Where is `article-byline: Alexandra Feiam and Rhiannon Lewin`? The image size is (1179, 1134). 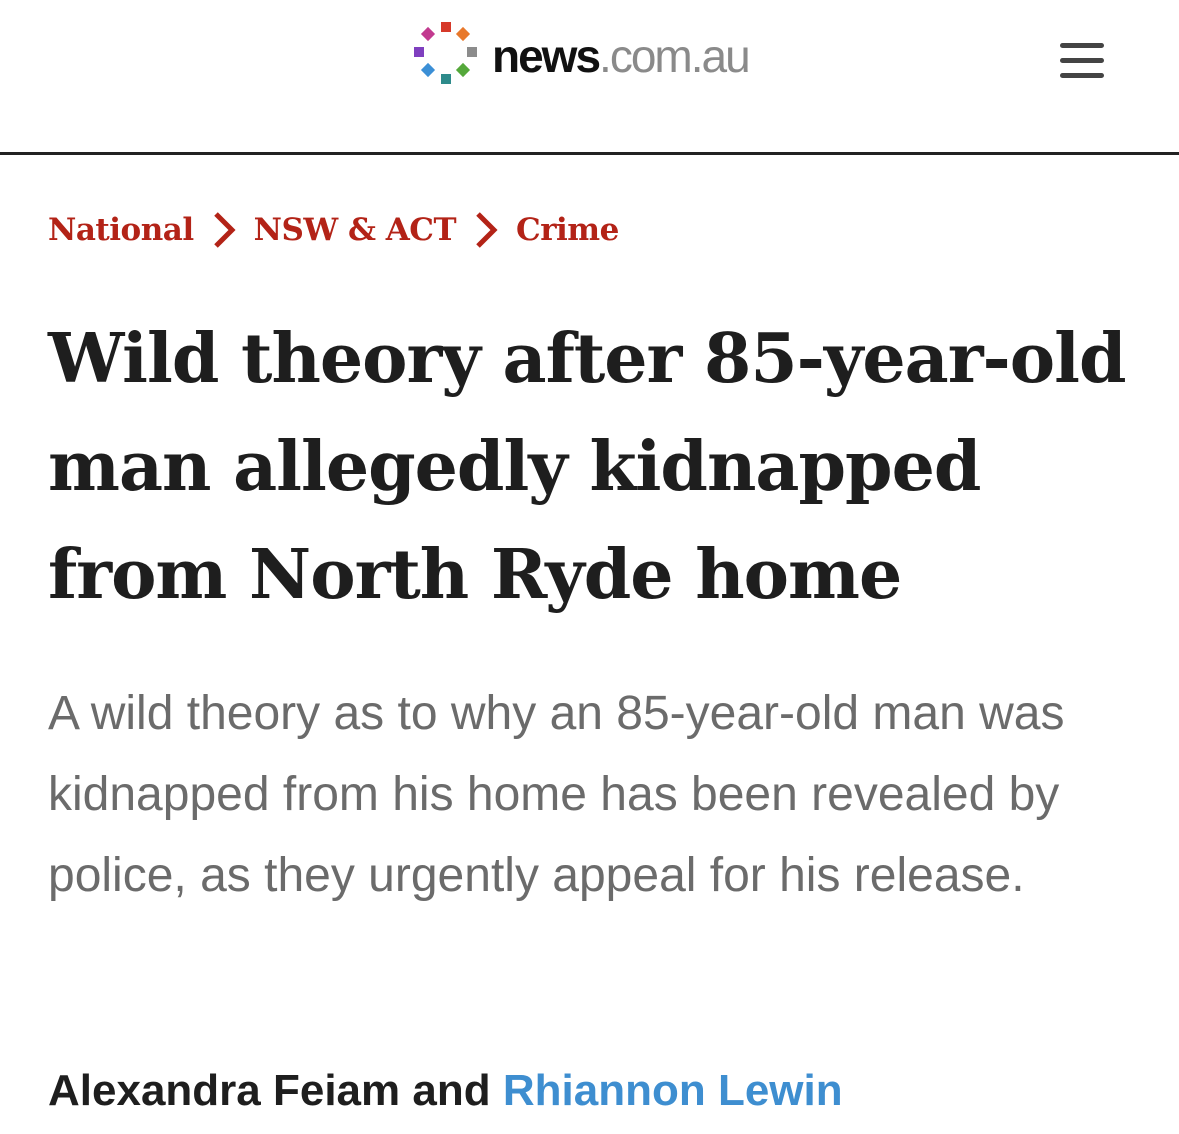 article-byline: Alexandra Feiam and Rhiannon Lewin is located at coordinates (445, 1096).